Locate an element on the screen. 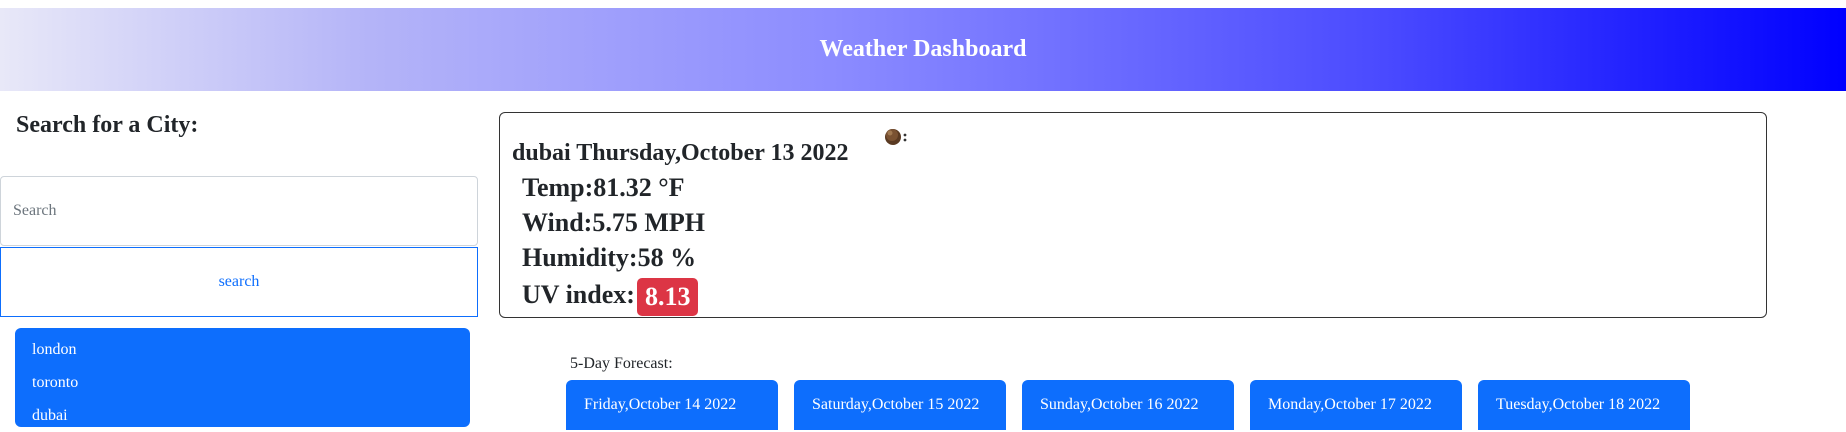 This screenshot has height=432, width=1846. temperature-value: Temp:81.32 °F is located at coordinates (603, 187).